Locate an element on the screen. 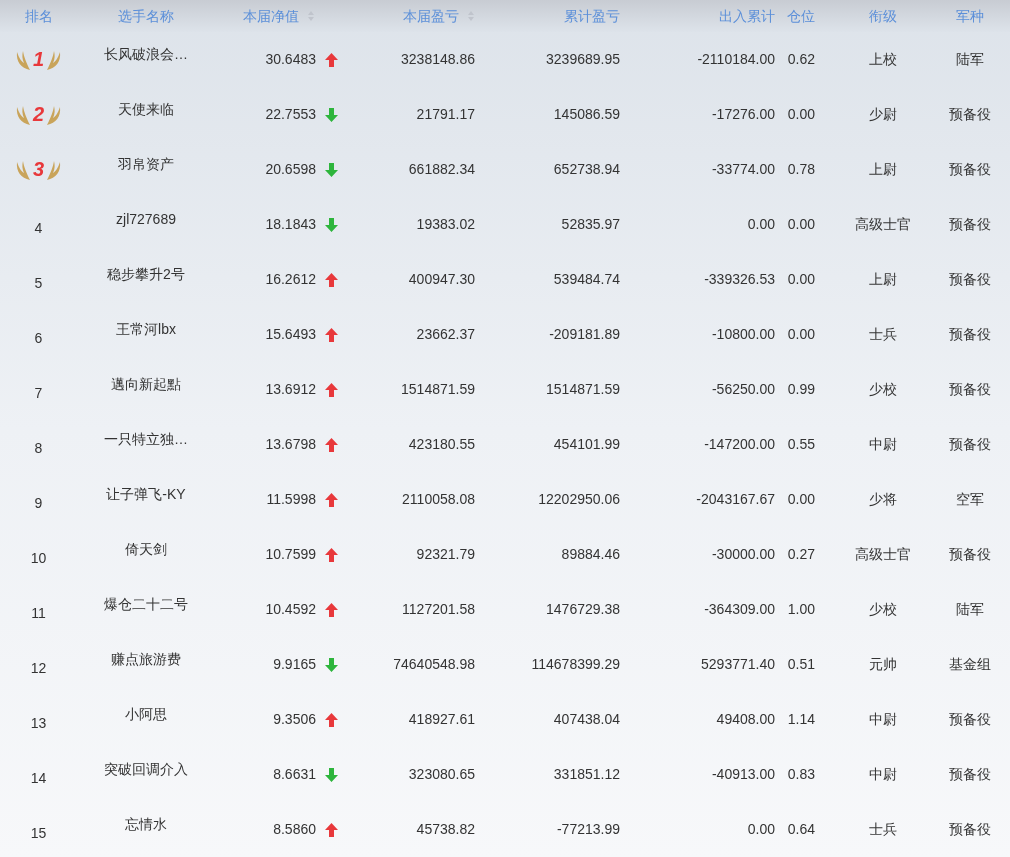 This screenshot has height=857, width=1010. rank-number: 15 is located at coordinates (38, 833).